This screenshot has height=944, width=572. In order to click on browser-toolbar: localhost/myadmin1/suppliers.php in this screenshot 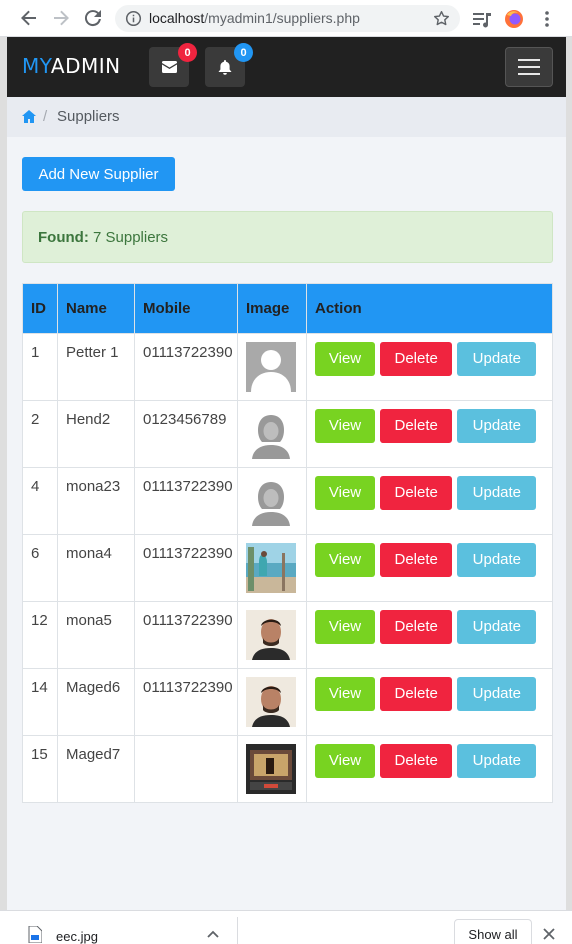, I will do `click(286, 18)`.